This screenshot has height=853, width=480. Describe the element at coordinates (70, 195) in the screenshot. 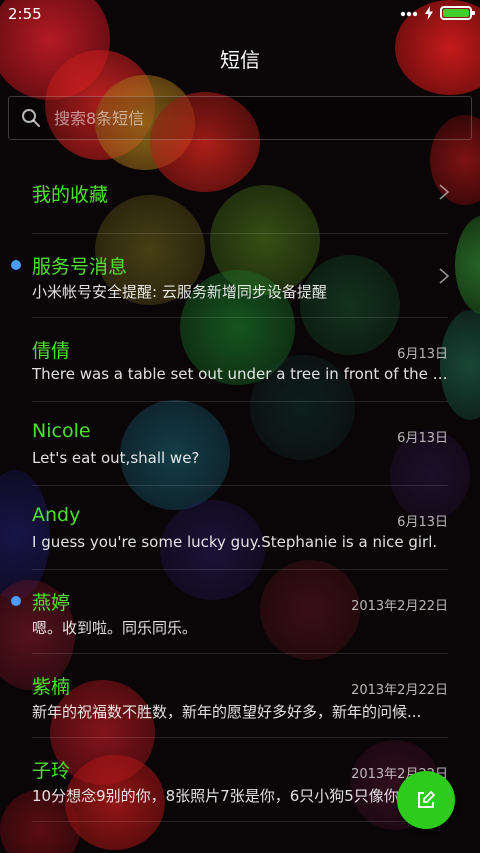

I see `favorites-label: 我的收藏` at that location.